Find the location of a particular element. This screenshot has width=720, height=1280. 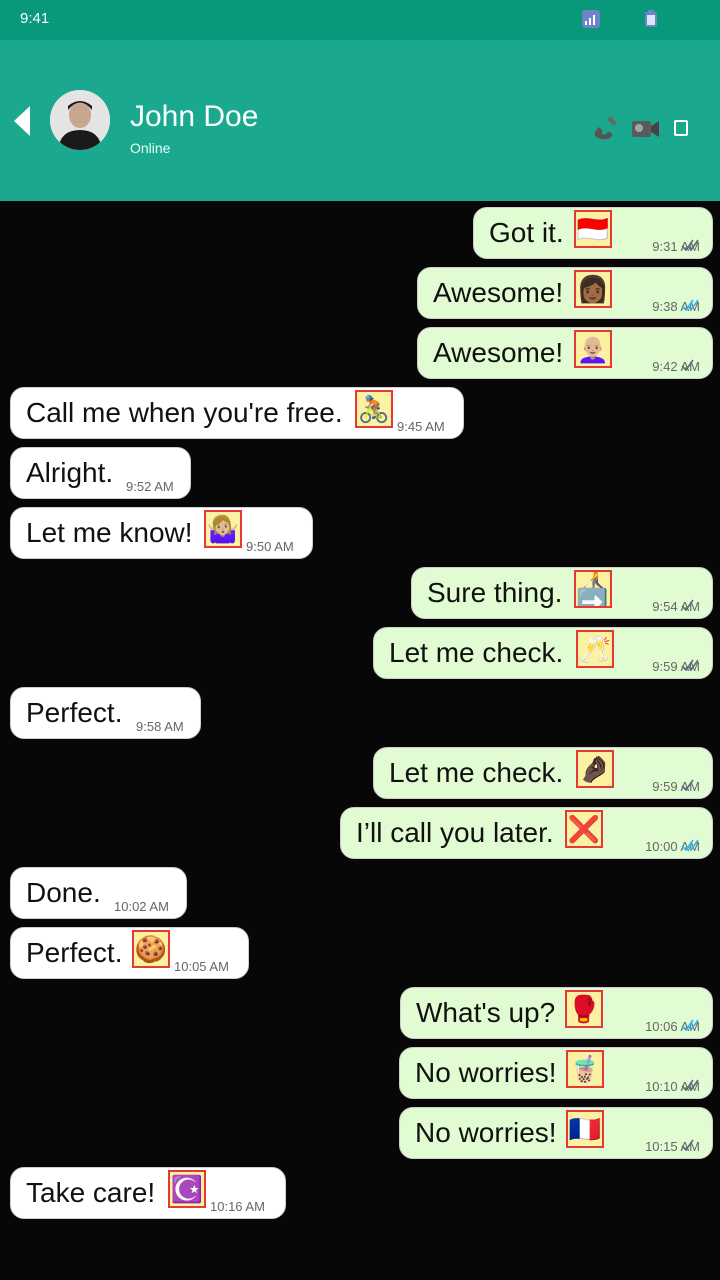

battery-icon is located at coordinates (651, 18).